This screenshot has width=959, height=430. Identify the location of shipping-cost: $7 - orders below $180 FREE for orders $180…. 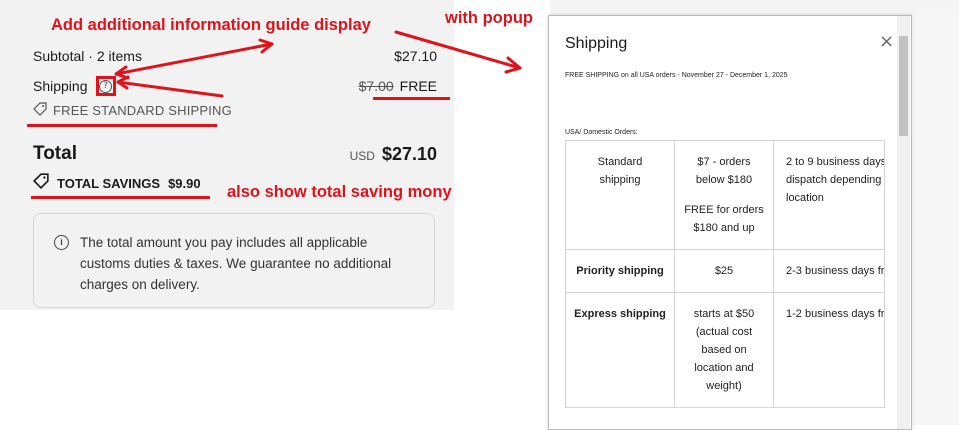
(724, 195).